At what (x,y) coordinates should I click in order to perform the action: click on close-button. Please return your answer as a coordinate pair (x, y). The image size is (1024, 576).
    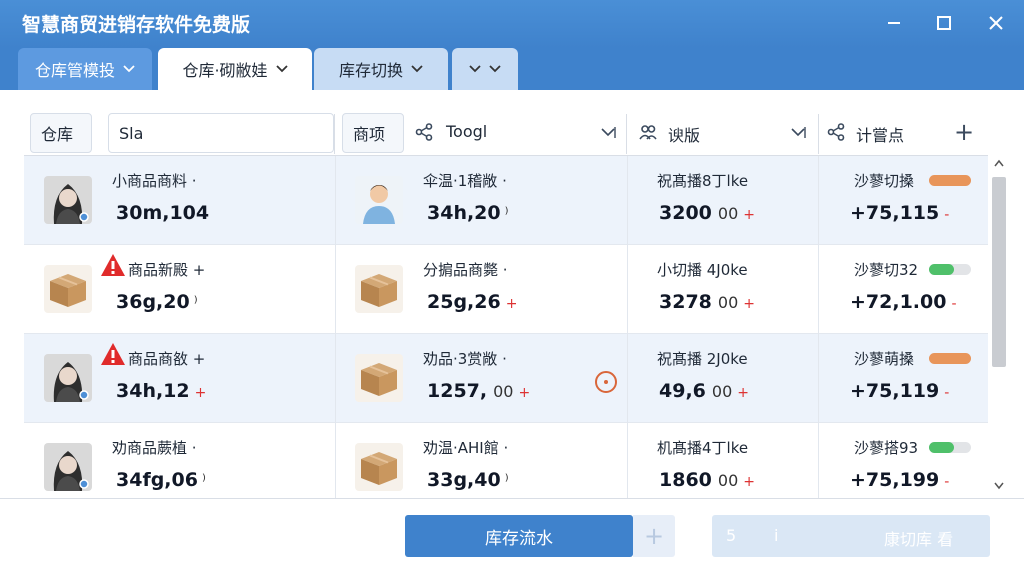
    Looking at the image, I should click on (996, 23).